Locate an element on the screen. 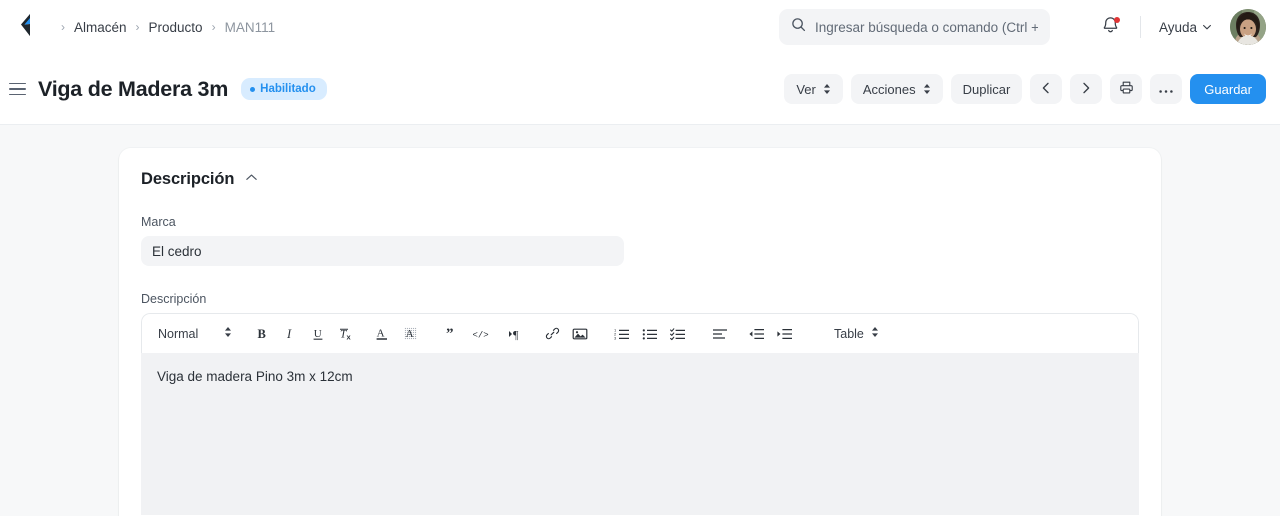 Image resolution: width=1280 pixels, height=516 pixels. actions-button: Acciones is located at coordinates (896, 89).